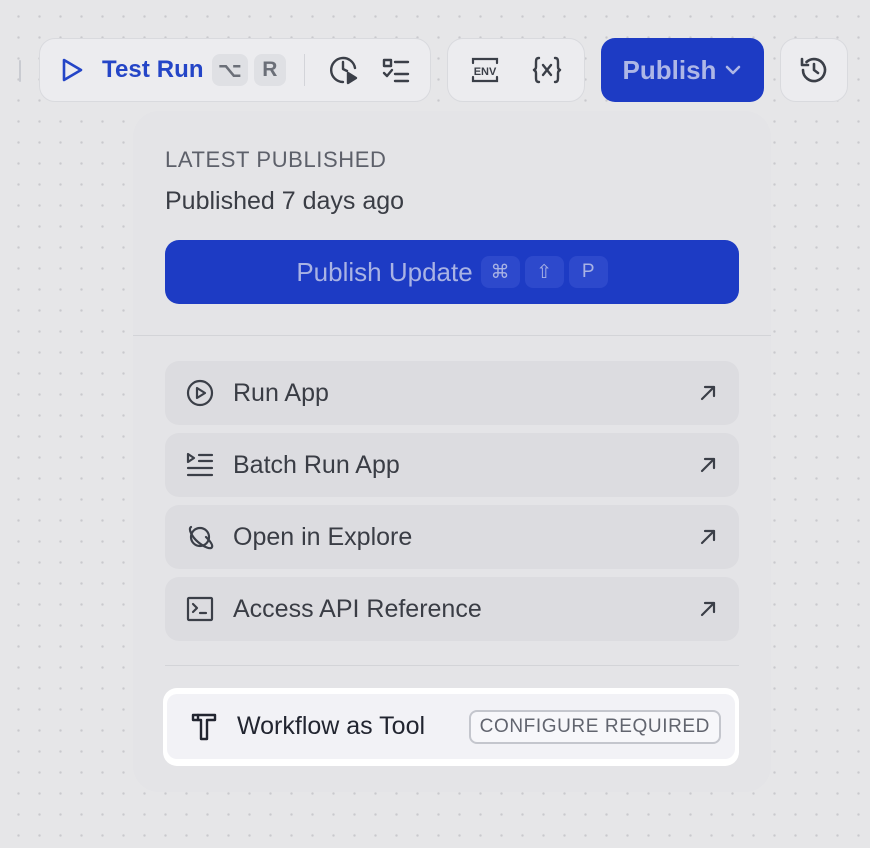 The image size is (870, 848). What do you see at coordinates (594, 726) in the screenshot?
I see `configure-required-badge: CONFIGURE REQUIRED` at bounding box center [594, 726].